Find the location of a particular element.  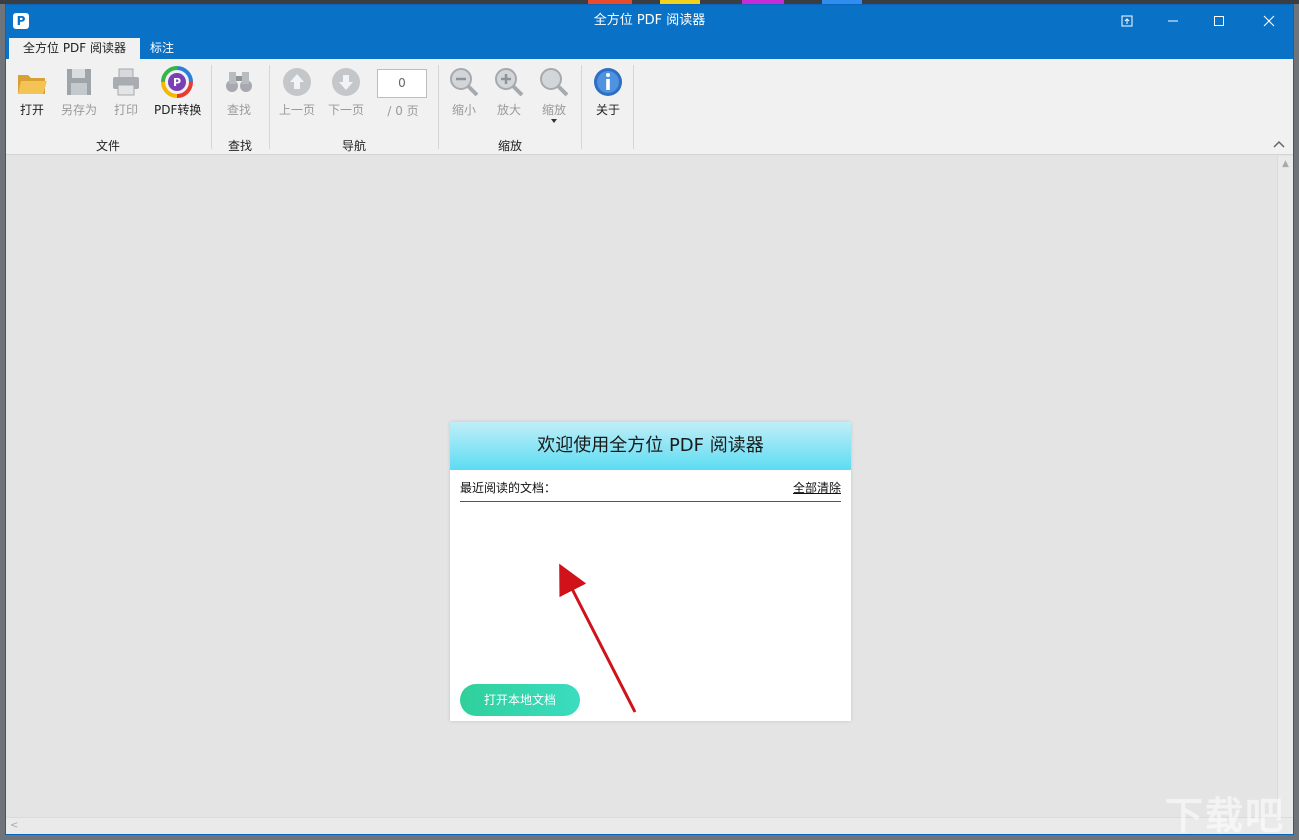

save-as-label: 另存为 is located at coordinates (78, 110).